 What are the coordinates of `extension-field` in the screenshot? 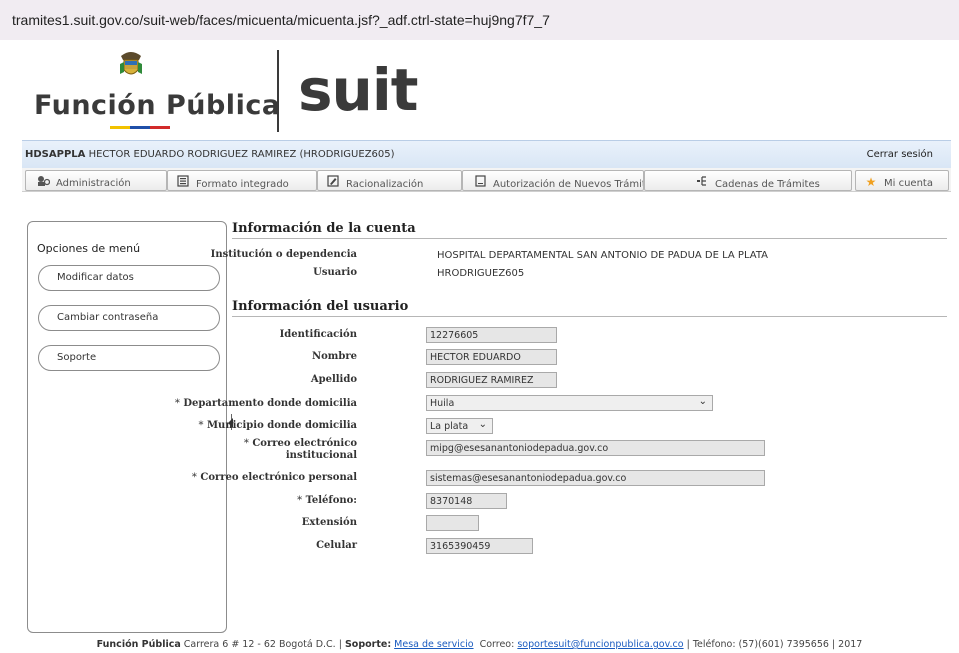 It's located at (452, 523).